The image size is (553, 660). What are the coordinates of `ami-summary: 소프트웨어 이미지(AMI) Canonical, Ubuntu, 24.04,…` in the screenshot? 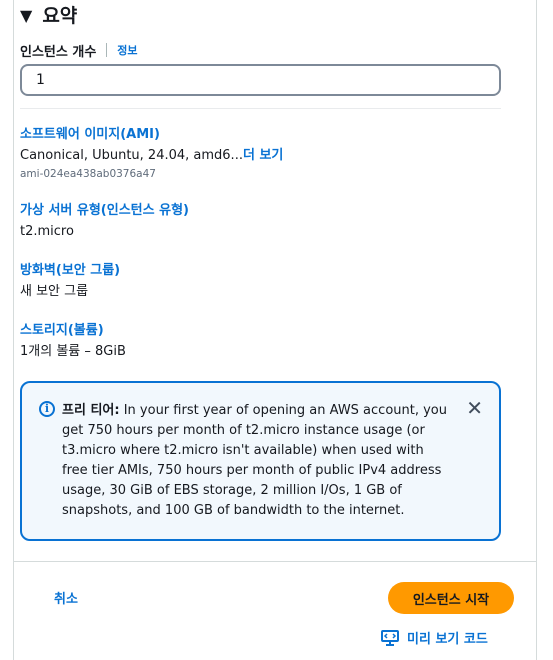 It's located at (260, 154).